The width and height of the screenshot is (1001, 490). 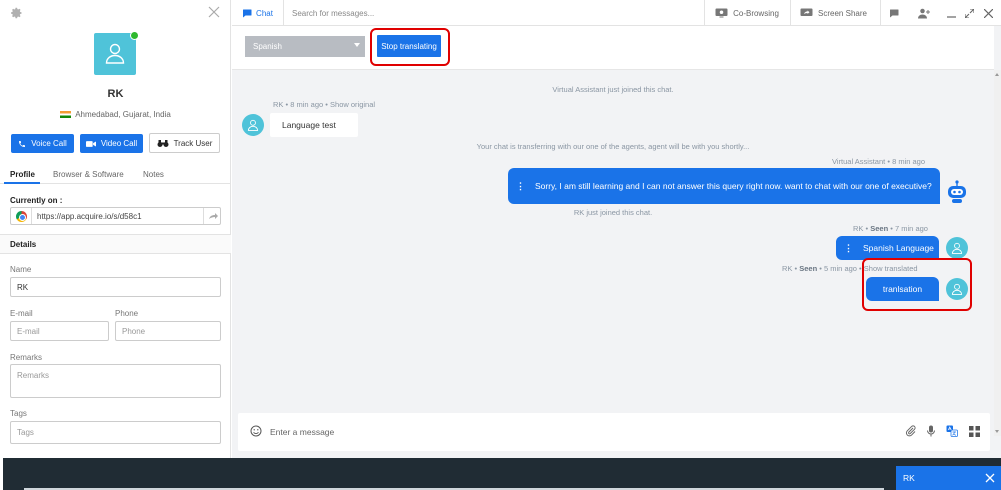 I want to click on visitor-location: Ahmedabad, Gujarat, India, so click(x=115, y=114).